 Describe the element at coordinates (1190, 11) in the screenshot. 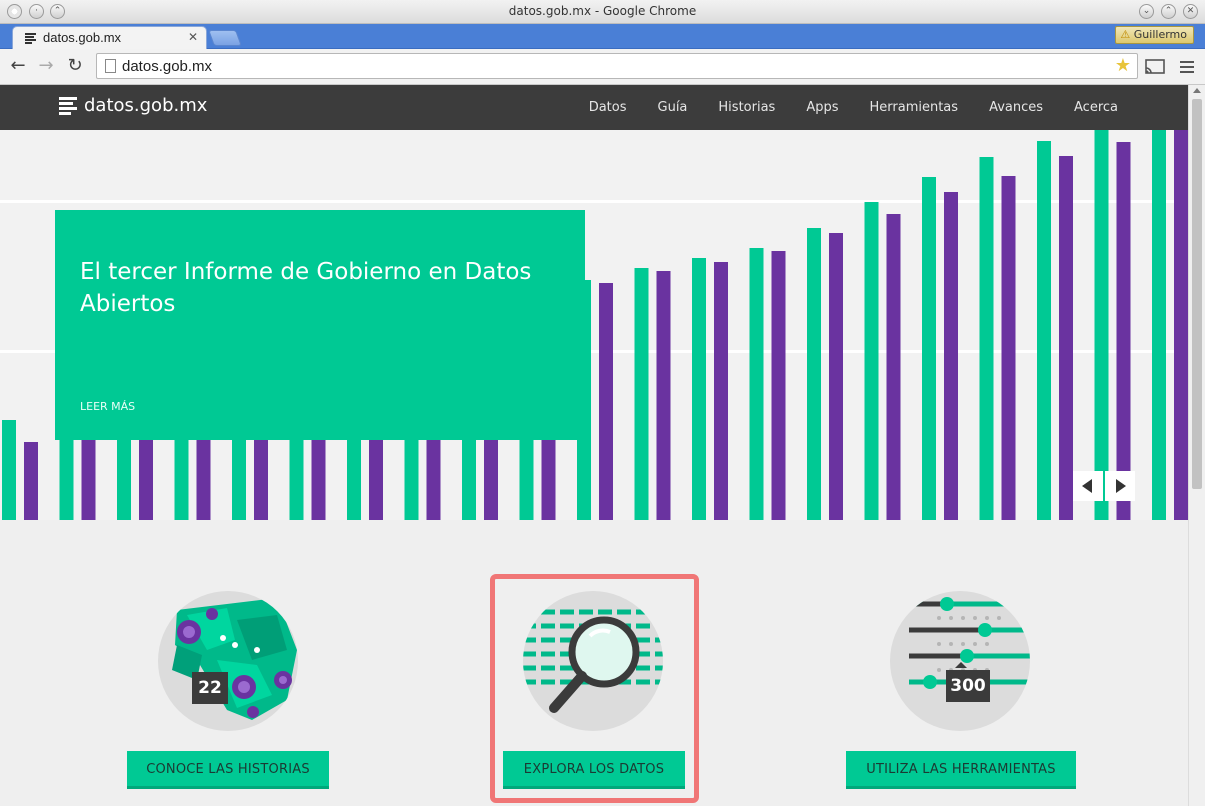

I see `window-close-button: ✕` at that location.